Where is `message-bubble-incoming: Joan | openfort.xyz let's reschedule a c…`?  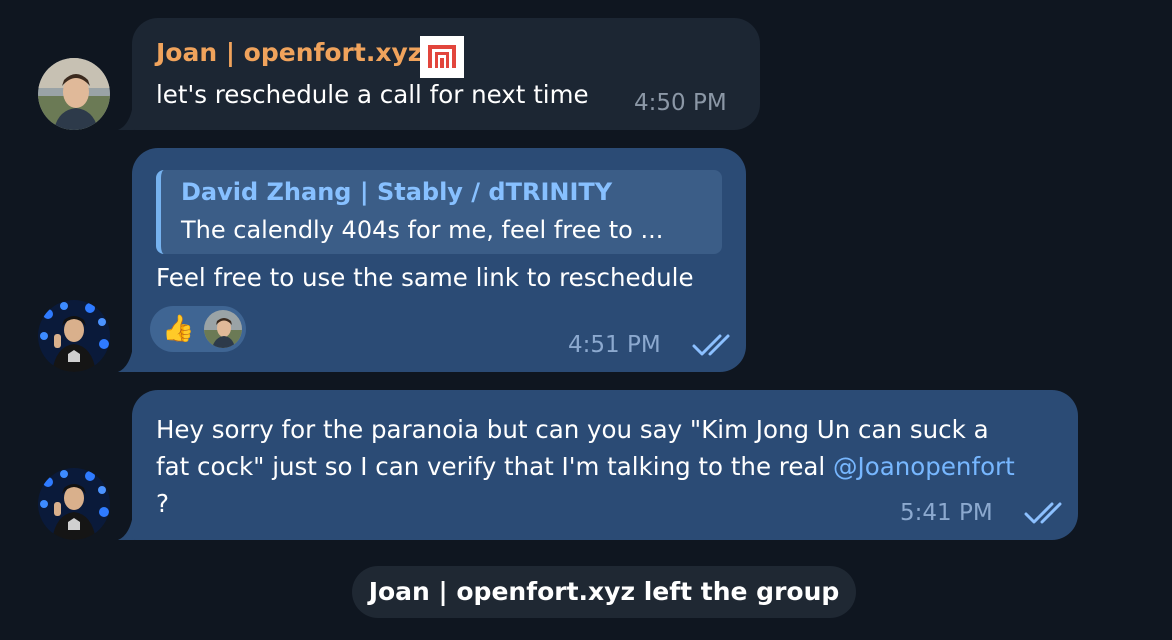 message-bubble-incoming: Joan | openfort.xyz let's reschedule a c… is located at coordinates (446, 74).